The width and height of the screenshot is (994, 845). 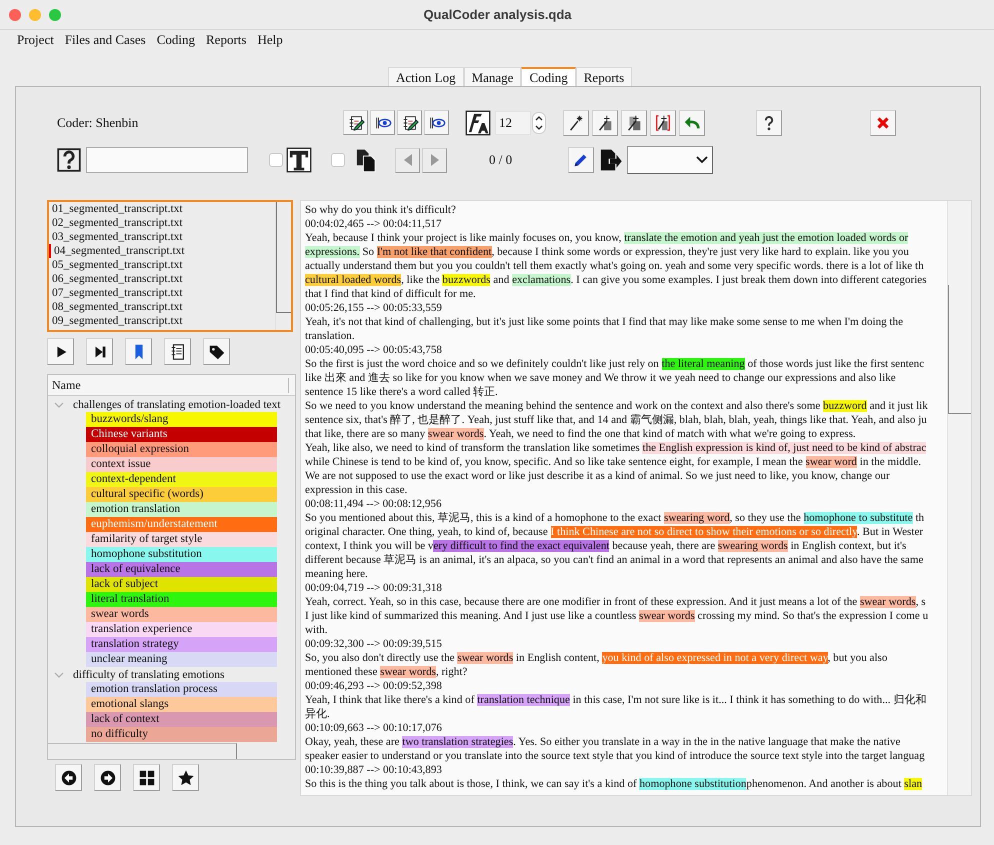 What do you see at coordinates (706, 742) in the screenshot?
I see `transcript-text: . Yes. So either you translate in a way in the in the native language that make the native` at bounding box center [706, 742].